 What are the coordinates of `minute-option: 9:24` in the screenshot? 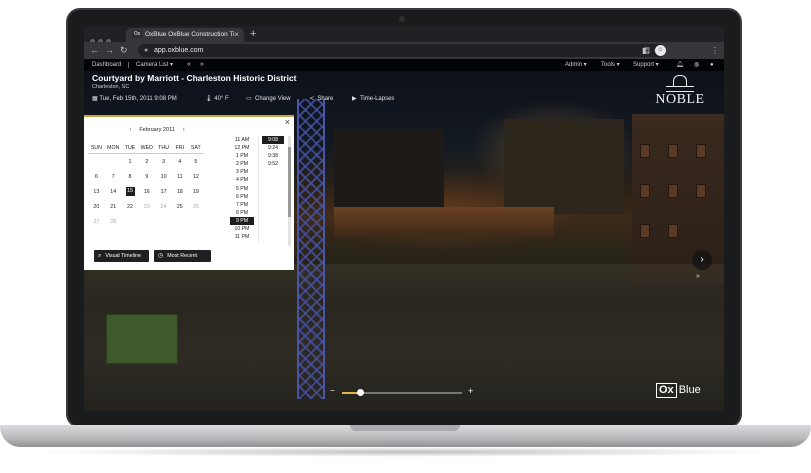 It's located at (273, 148).